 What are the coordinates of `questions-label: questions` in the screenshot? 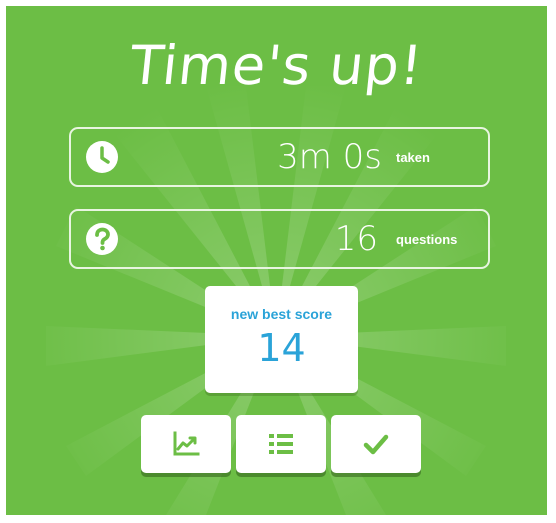 It's located at (427, 239).